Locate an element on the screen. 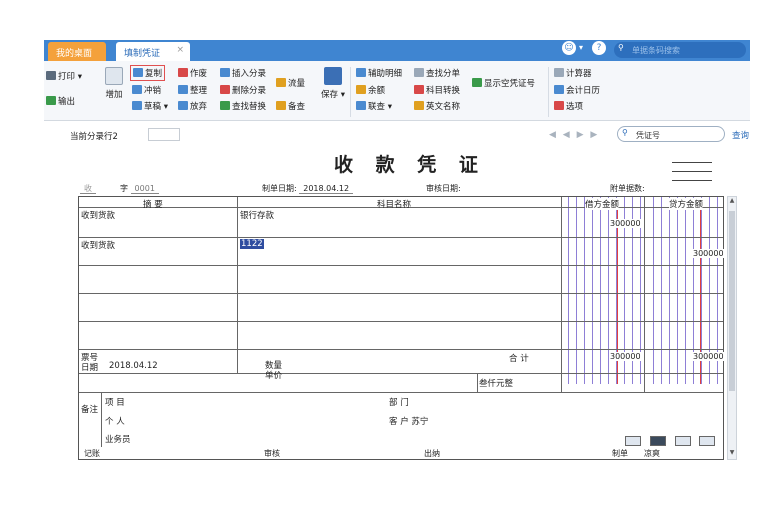 The width and height of the screenshot is (782, 505). scroll-up-icon: ▲ is located at coordinates (732, 202).